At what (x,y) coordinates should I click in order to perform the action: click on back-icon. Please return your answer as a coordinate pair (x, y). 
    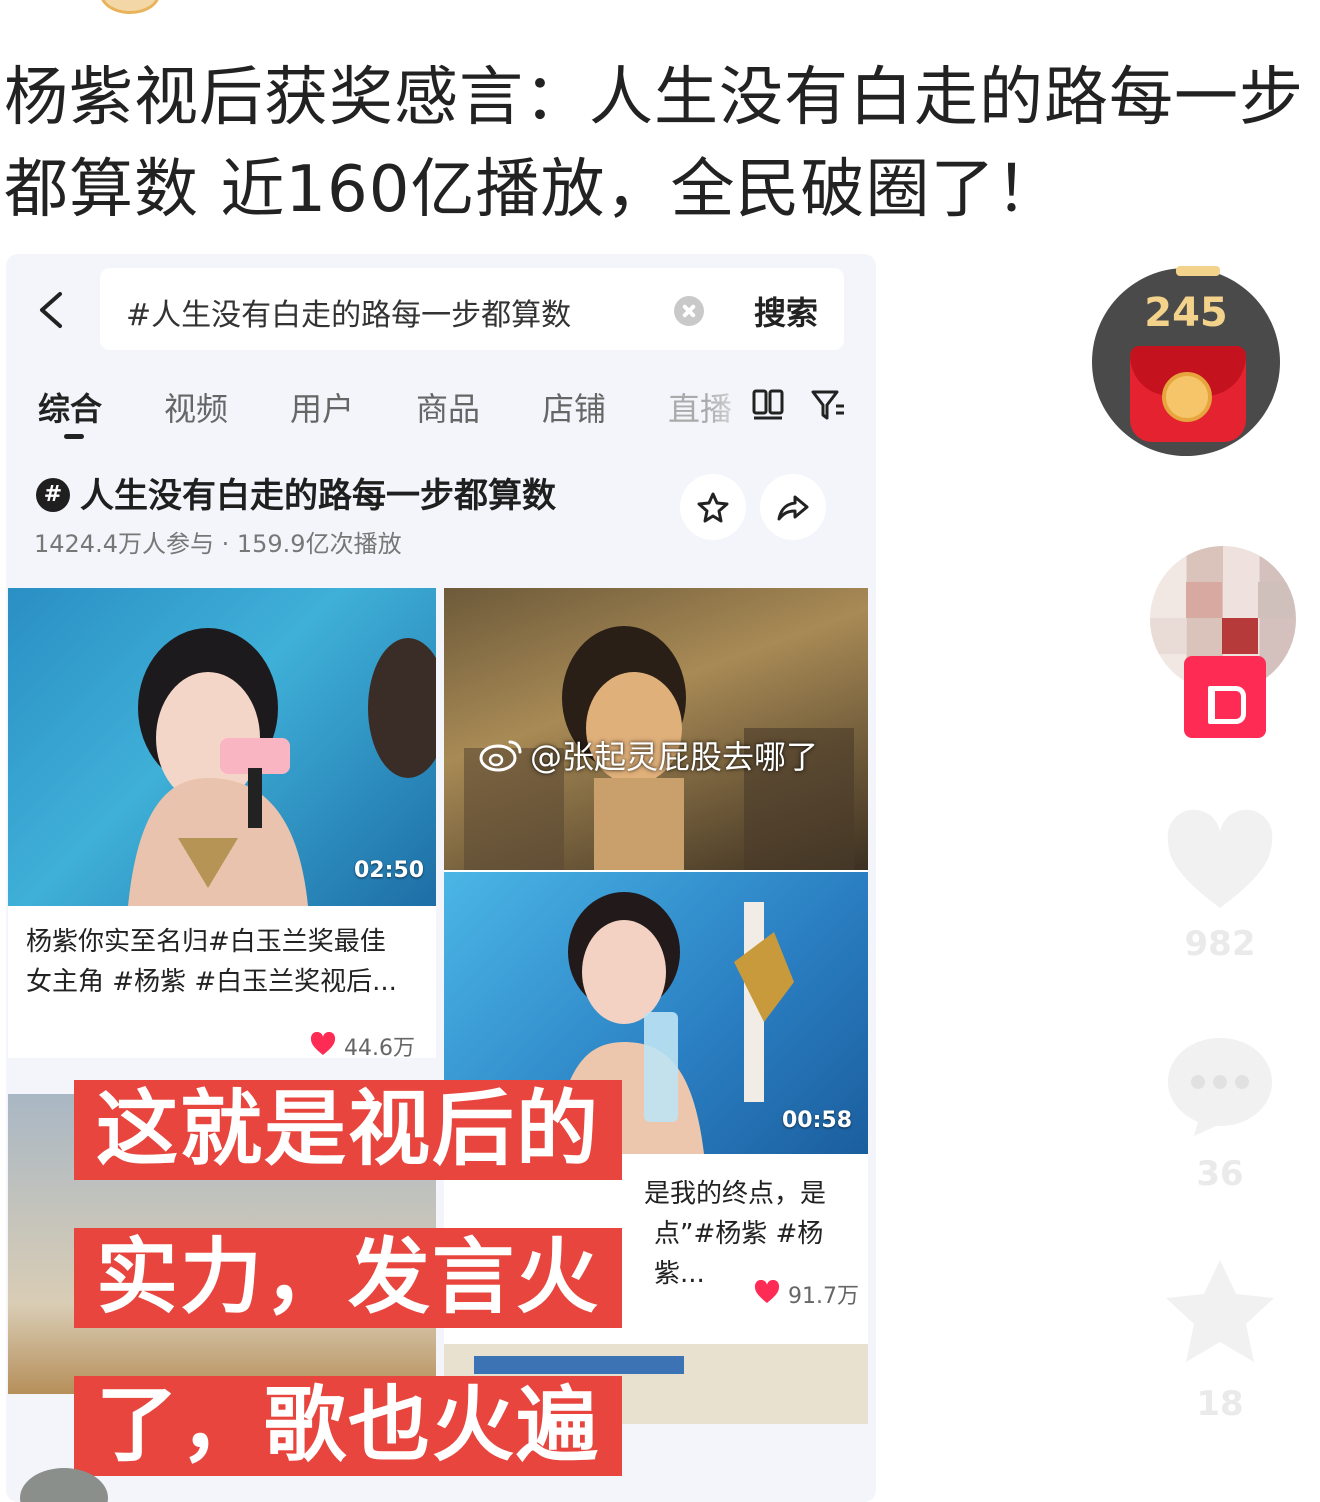
    Looking at the image, I should click on (51, 310).